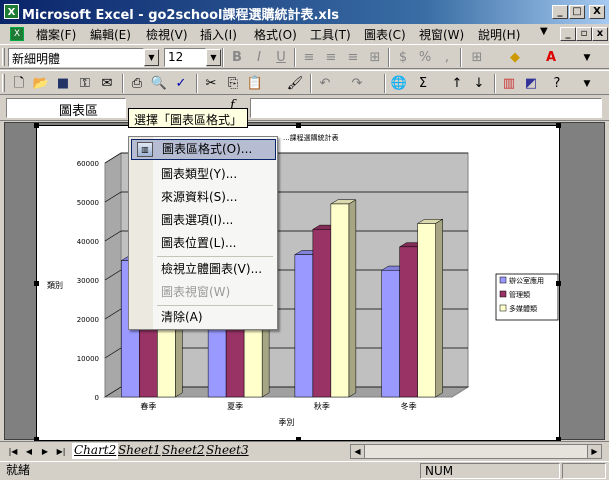 The width and height of the screenshot is (609, 480). Describe the element at coordinates (557, 84) in the screenshot. I see `help-icon: ?` at that location.